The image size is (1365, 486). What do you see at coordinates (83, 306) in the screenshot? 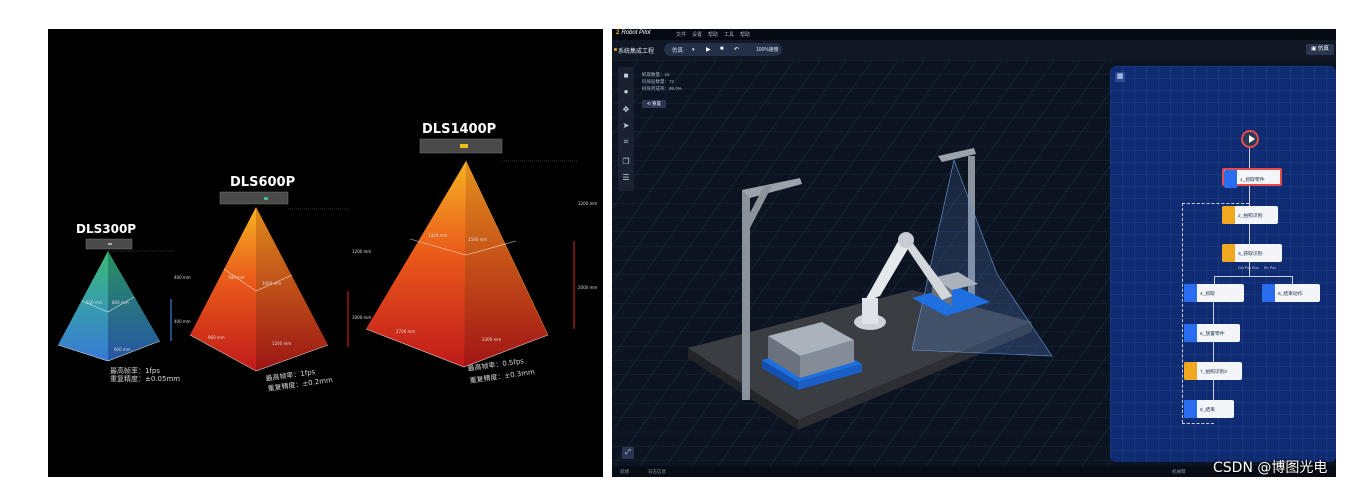
I see `pyramid-dls300p-left-face` at bounding box center [83, 306].